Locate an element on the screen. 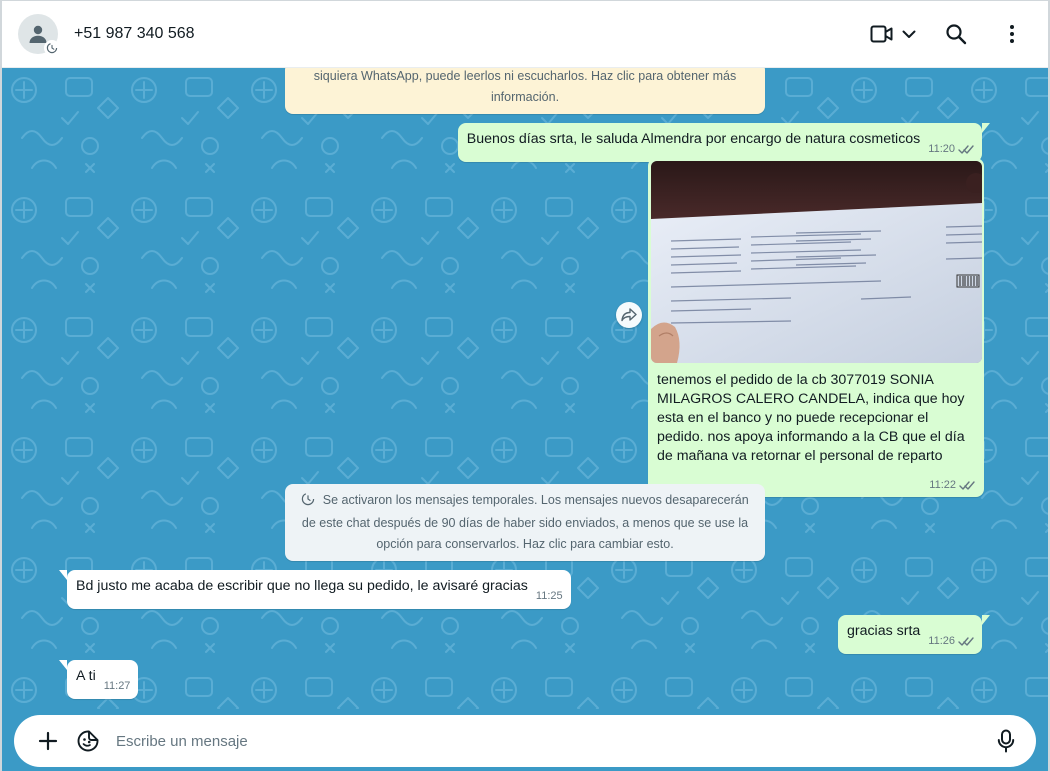  message-time: 11:27 is located at coordinates (117, 686).